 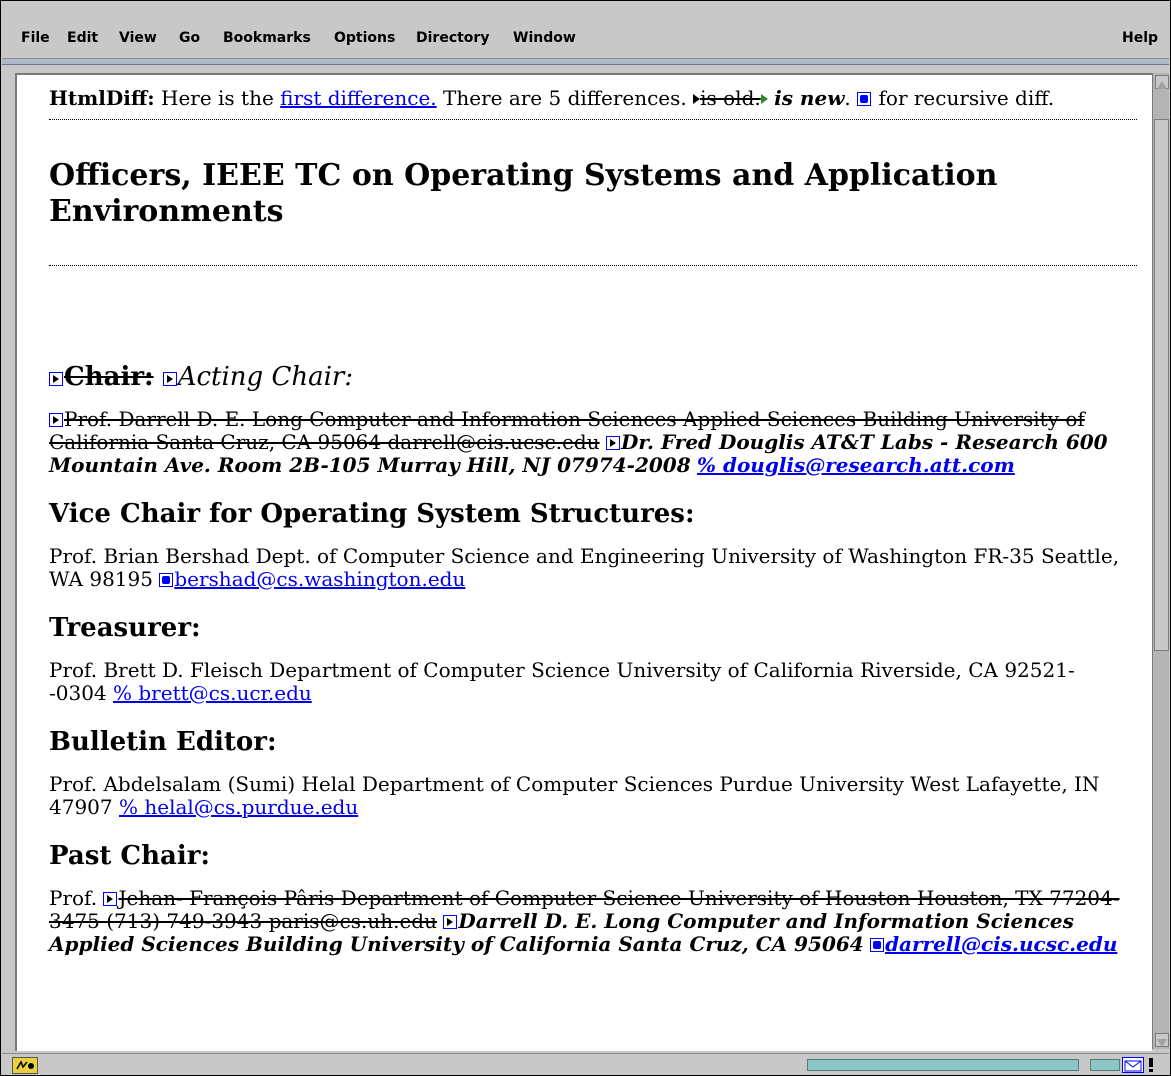 I want to click on treasurer-email-link: % brett@cs.ucr.edu, so click(x=212, y=693).